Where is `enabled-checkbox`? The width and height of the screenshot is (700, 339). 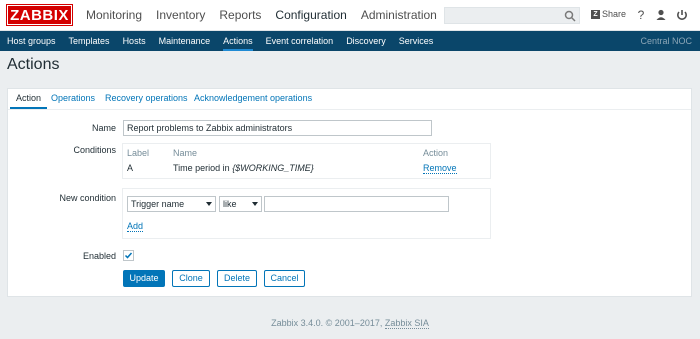 enabled-checkbox is located at coordinates (128, 255).